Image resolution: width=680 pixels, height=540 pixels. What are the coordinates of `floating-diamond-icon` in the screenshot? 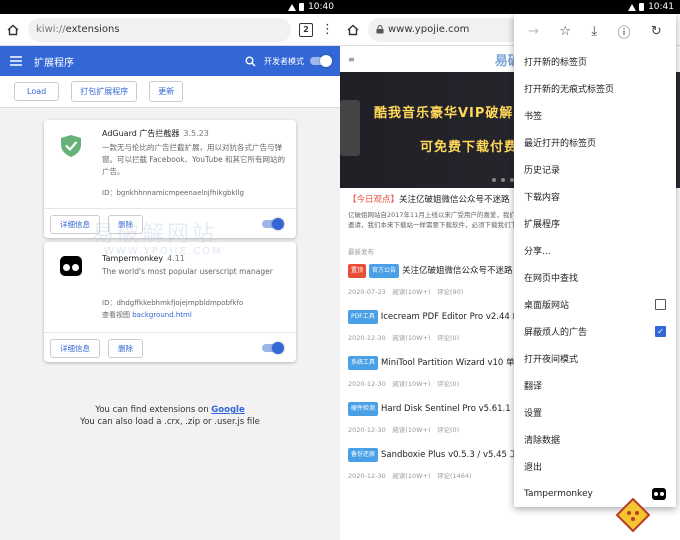 It's located at (633, 515).